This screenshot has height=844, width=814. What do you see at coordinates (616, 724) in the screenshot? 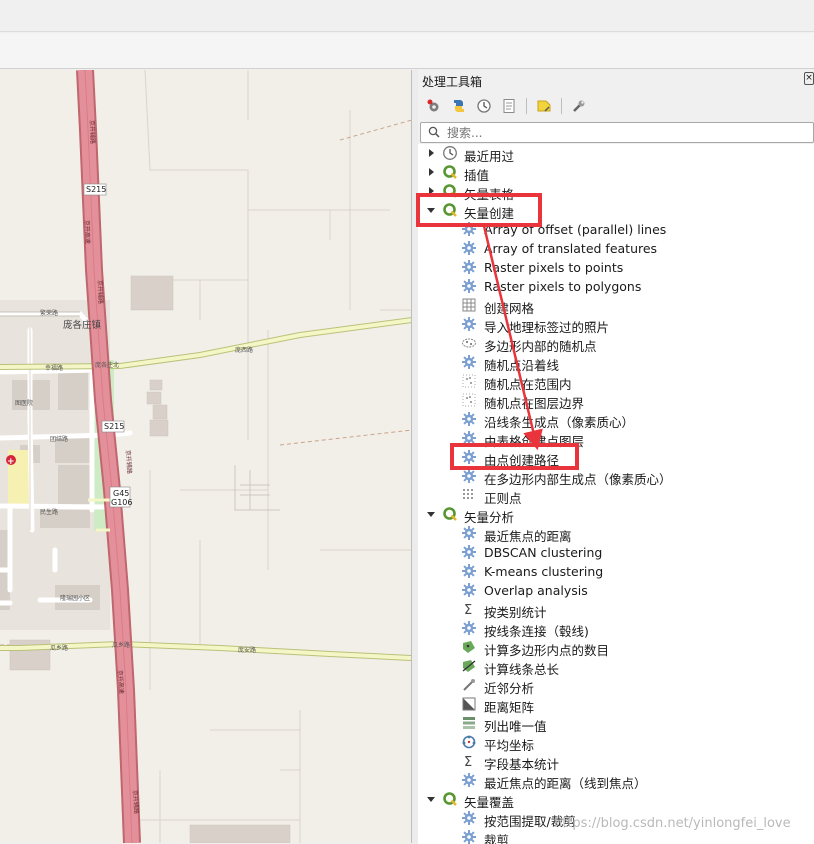
I see `tree-item: 列出唯一值` at bounding box center [616, 724].